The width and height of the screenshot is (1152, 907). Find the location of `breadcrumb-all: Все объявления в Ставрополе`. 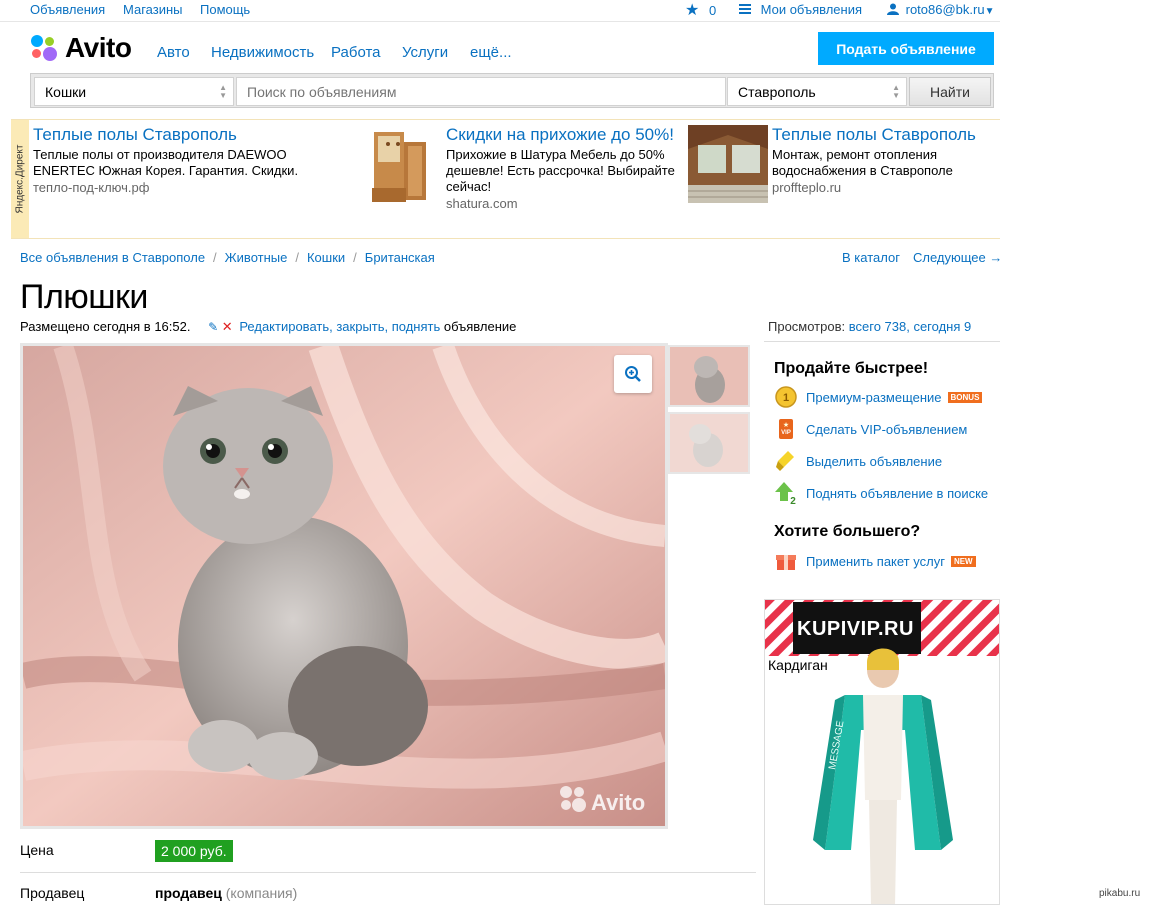

breadcrumb-all: Все объявления в Ставрополе is located at coordinates (112, 257).